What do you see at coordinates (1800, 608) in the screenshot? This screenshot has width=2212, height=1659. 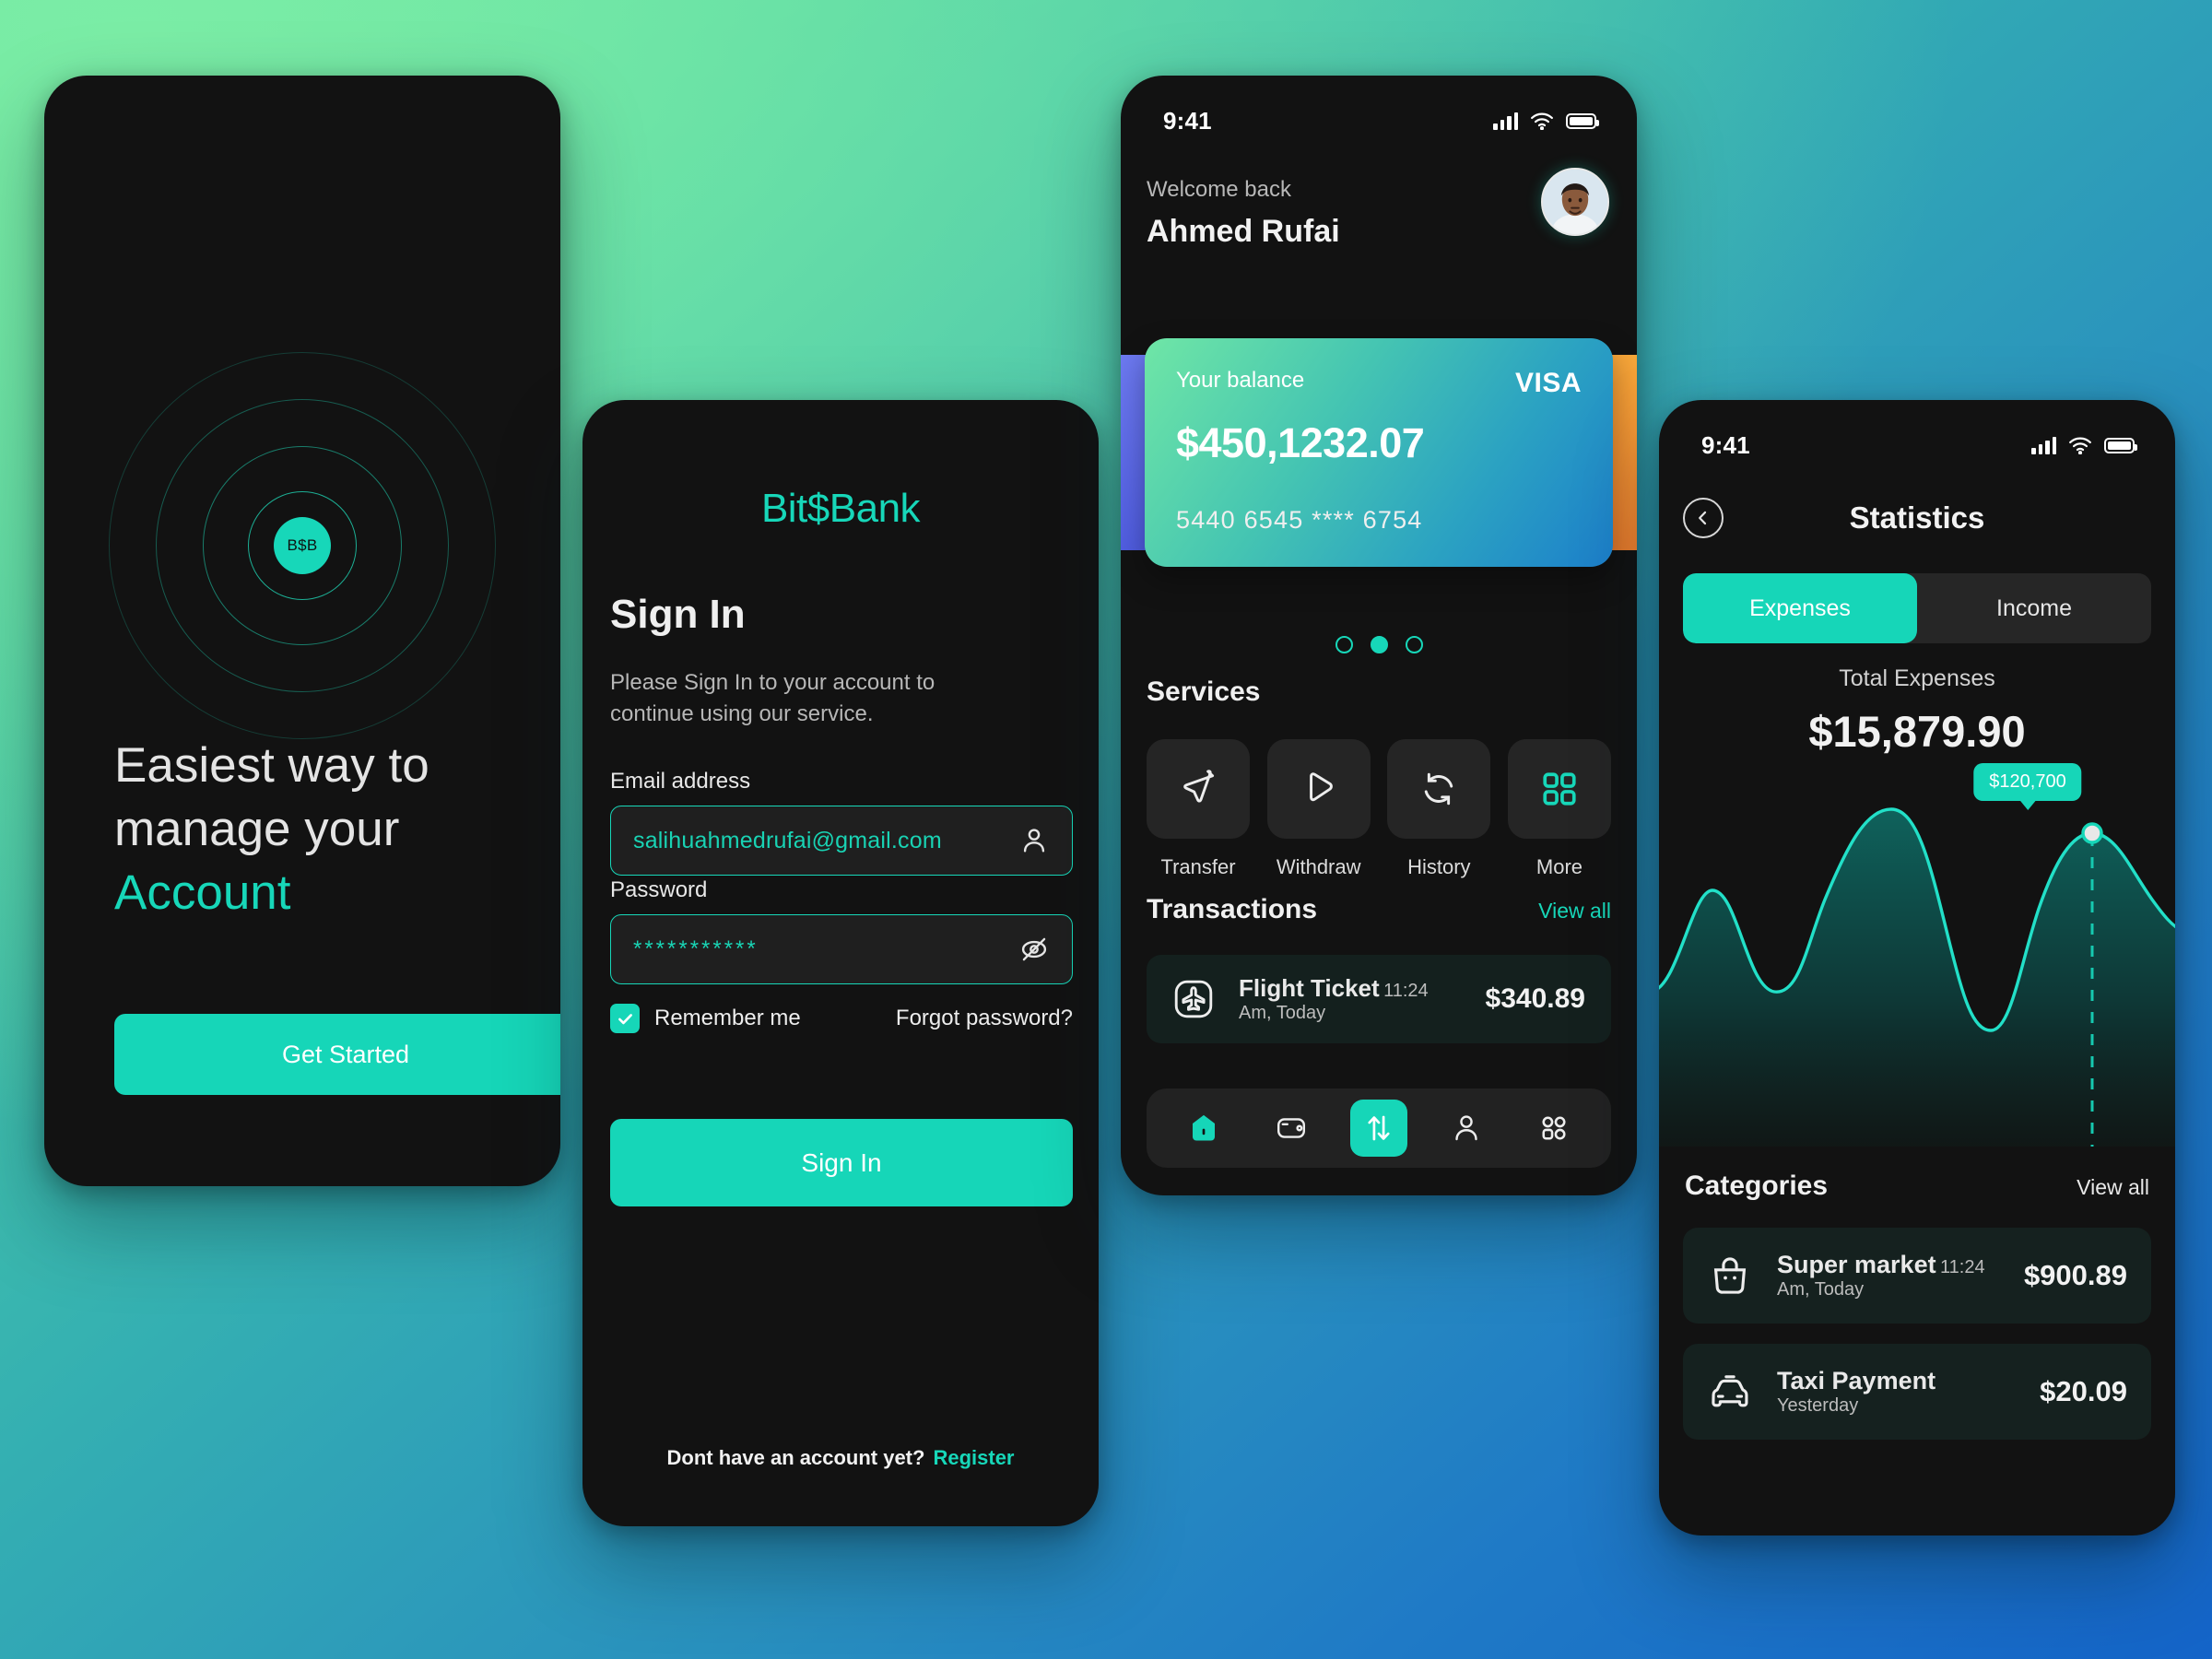 I see `tab-expenses: Expenses` at bounding box center [1800, 608].